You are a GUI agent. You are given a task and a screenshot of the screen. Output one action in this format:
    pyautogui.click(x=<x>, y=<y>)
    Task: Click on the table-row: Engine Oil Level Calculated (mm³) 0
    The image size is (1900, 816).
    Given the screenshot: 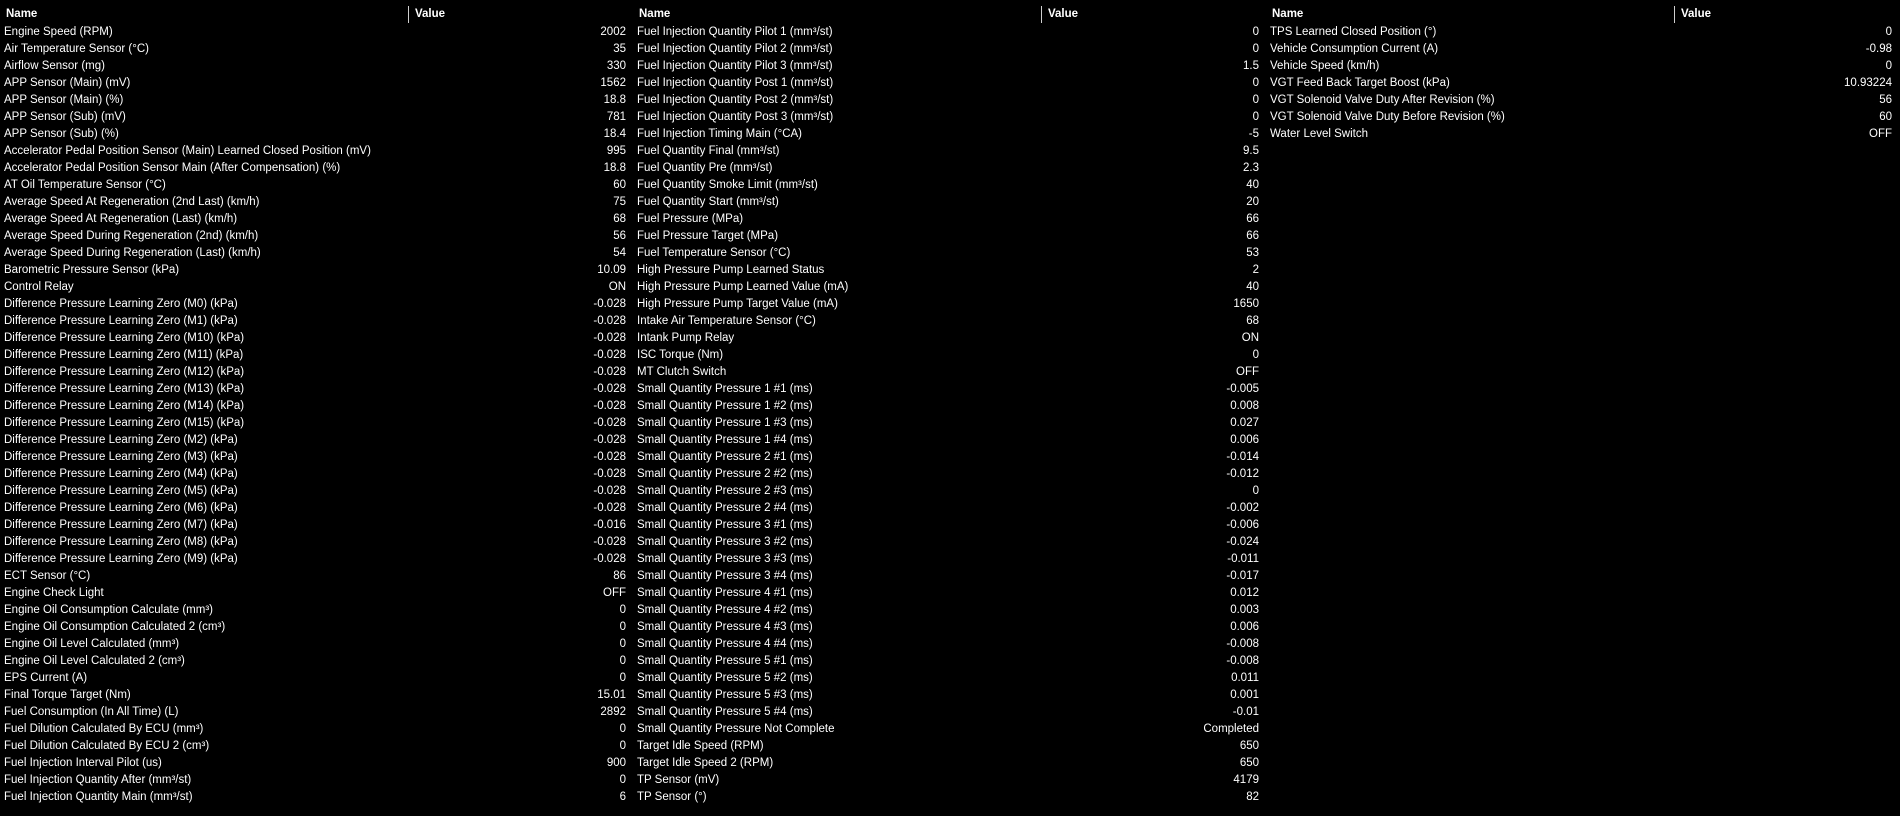 What is the action you would take?
    pyautogui.click(x=316, y=644)
    